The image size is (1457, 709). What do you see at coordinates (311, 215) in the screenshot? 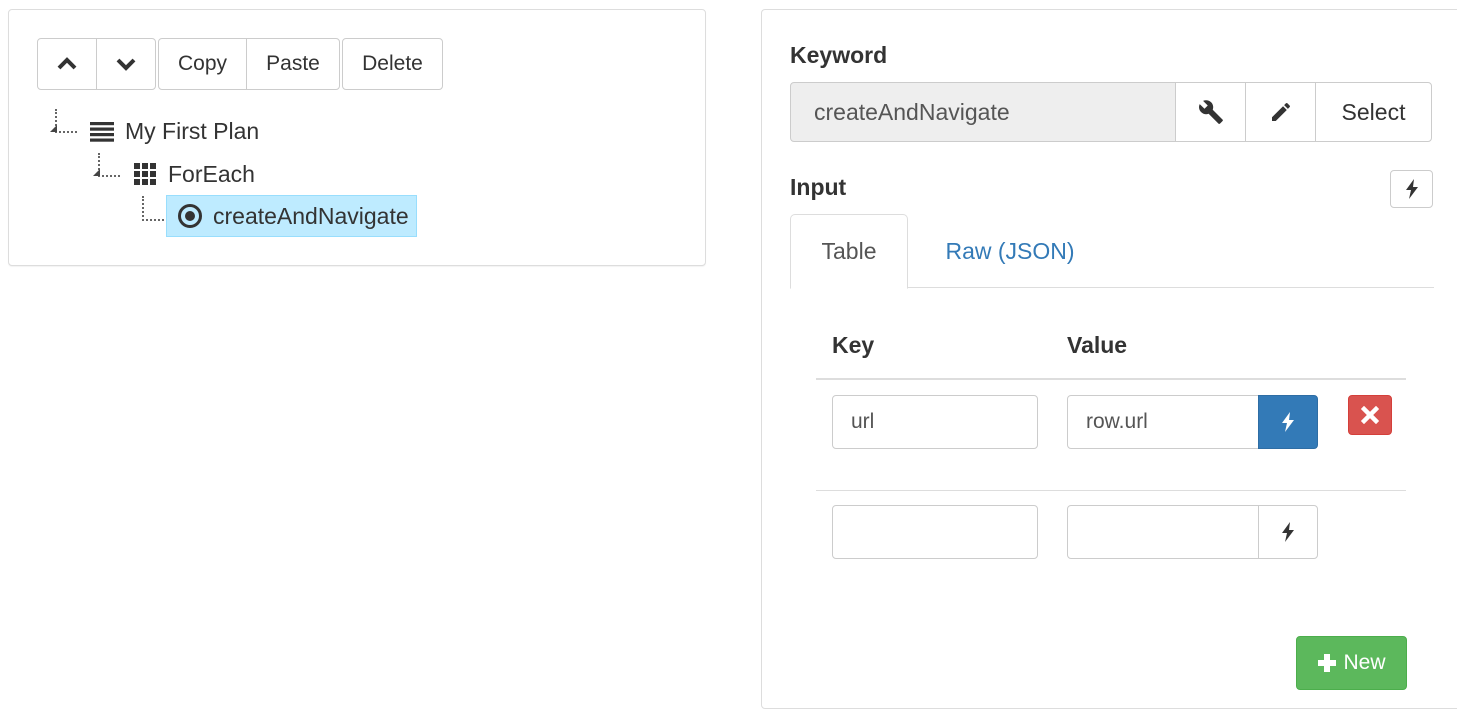
I see `tree-node-label: createAndNavigate` at bounding box center [311, 215].